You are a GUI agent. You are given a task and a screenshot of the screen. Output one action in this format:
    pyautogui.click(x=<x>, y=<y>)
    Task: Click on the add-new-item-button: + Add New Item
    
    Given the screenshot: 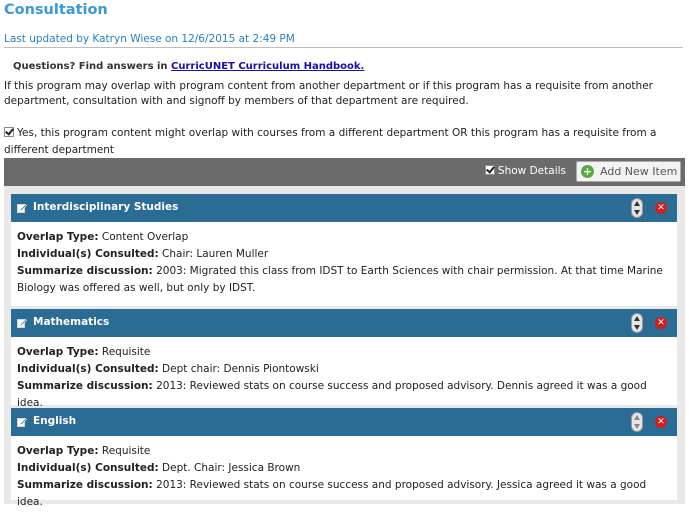 What is the action you would take?
    pyautogui.click(x=628, y=171)
    